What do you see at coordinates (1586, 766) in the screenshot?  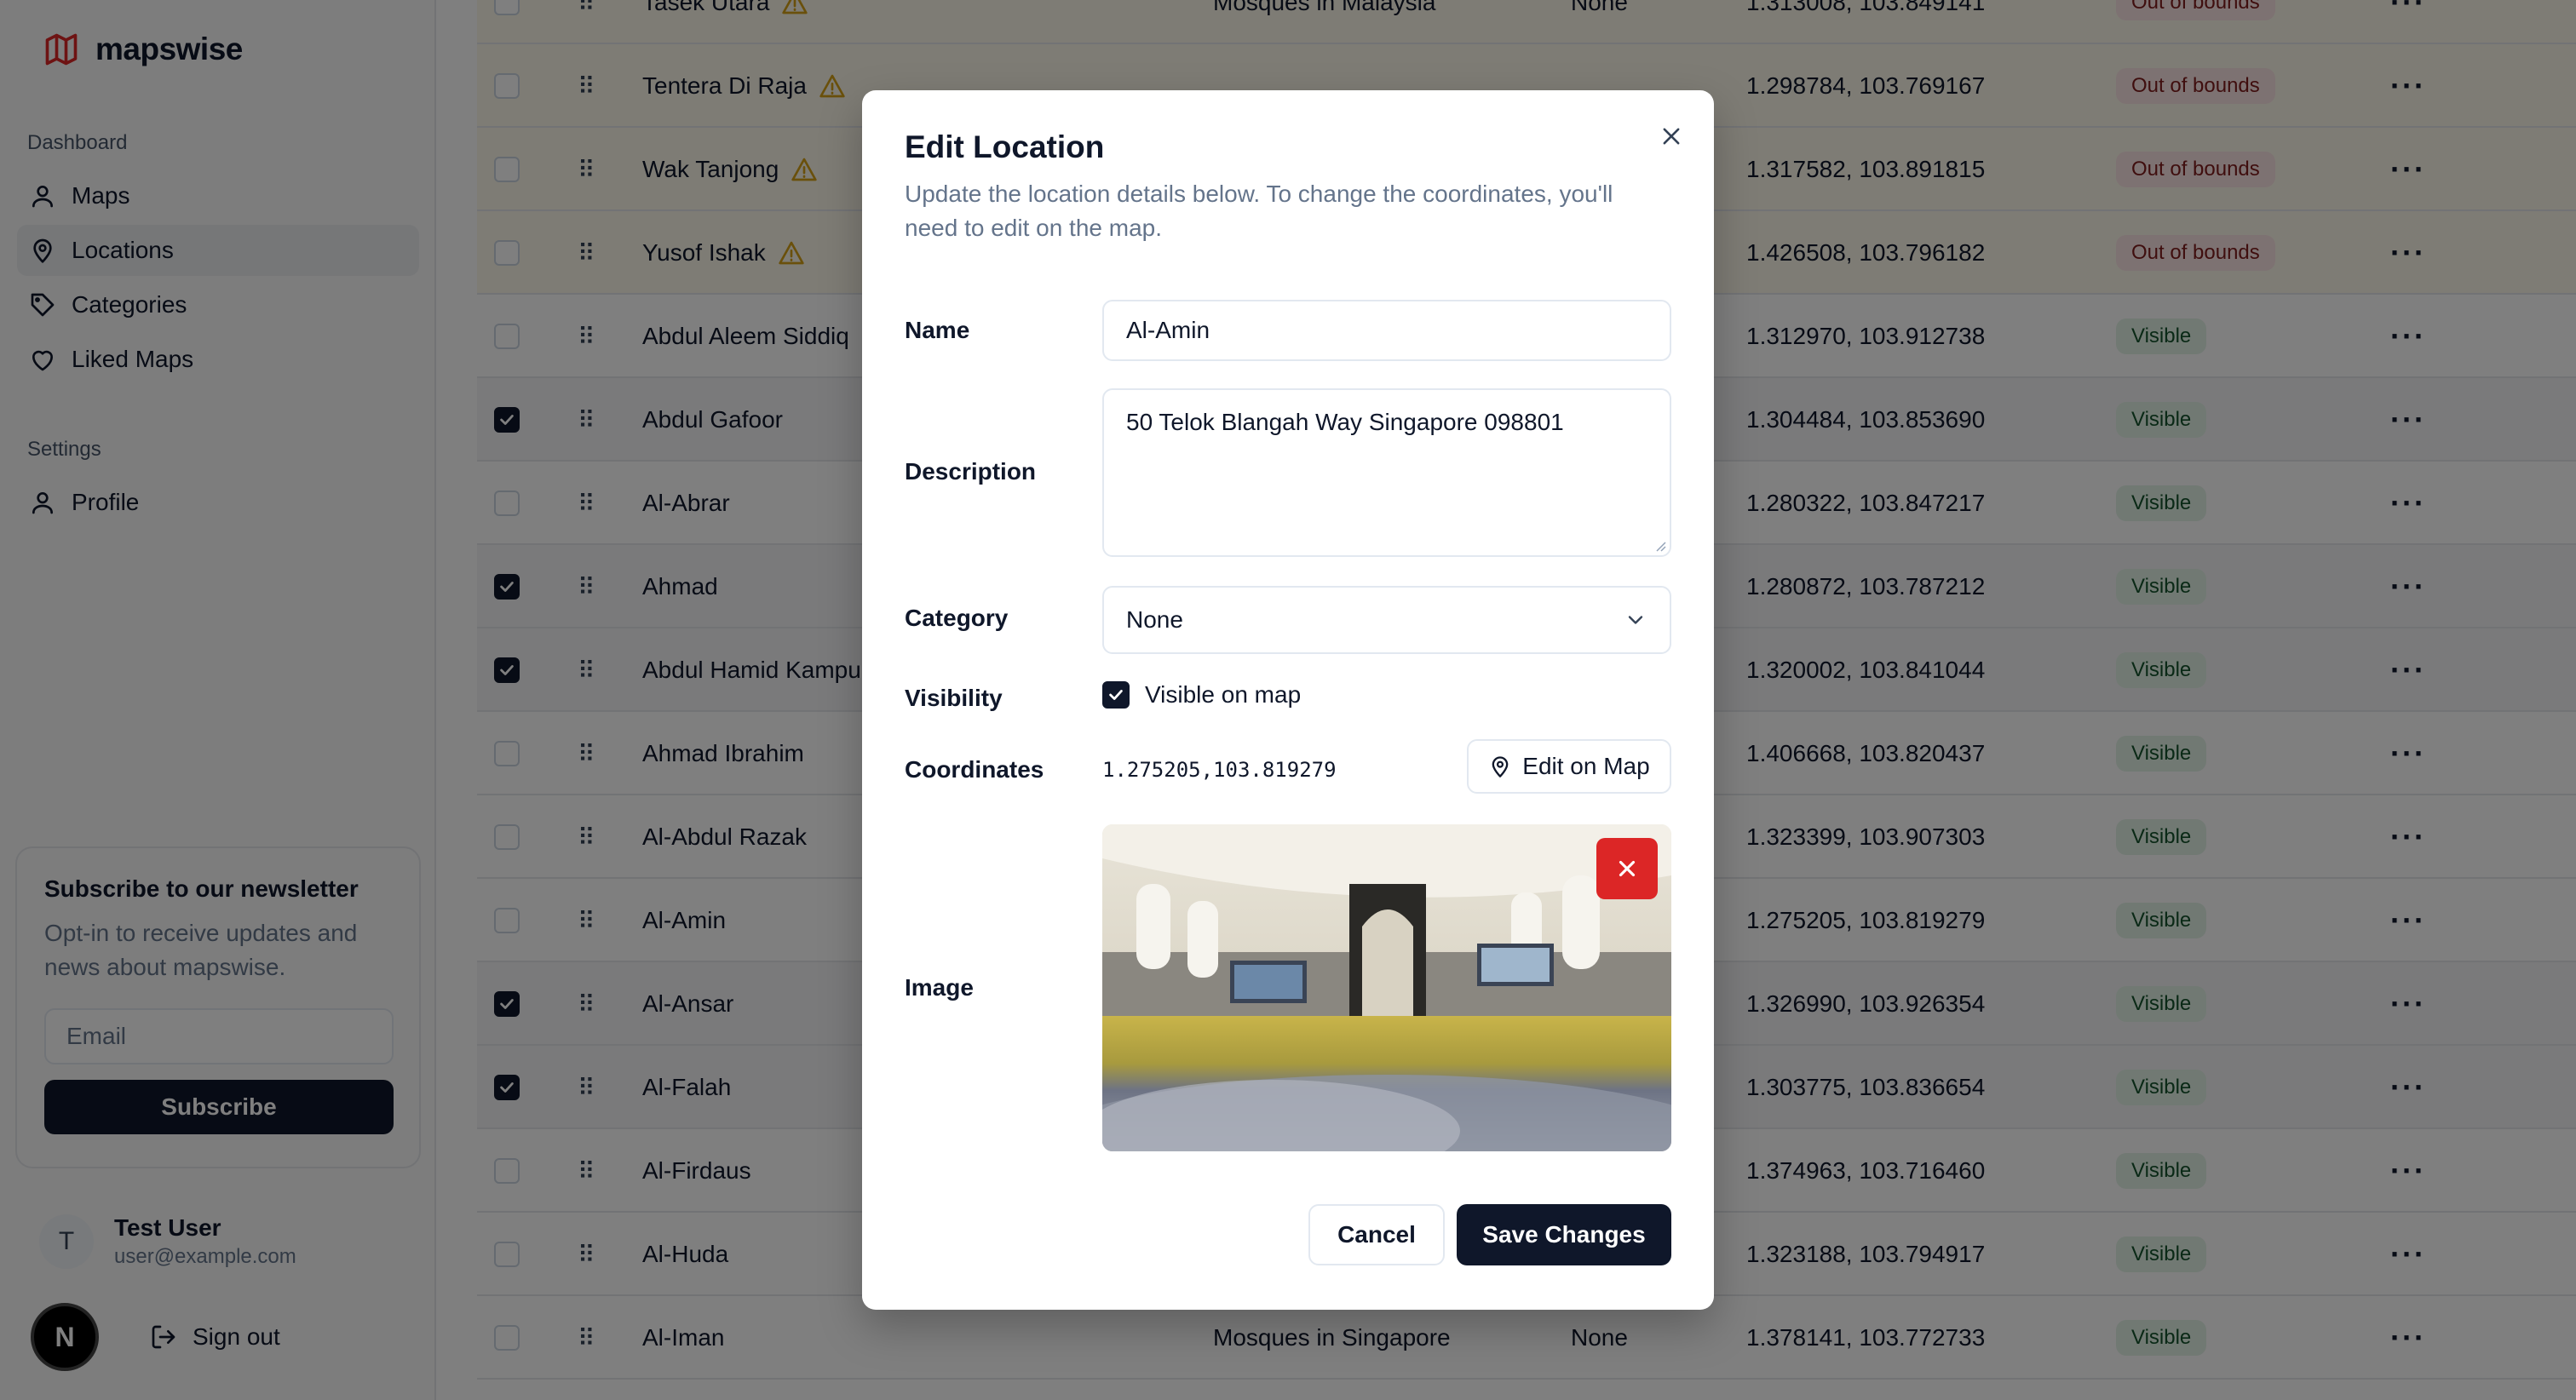 I see `edit-on-map-label: Edit on Map` at bounding box center [1586, 766].